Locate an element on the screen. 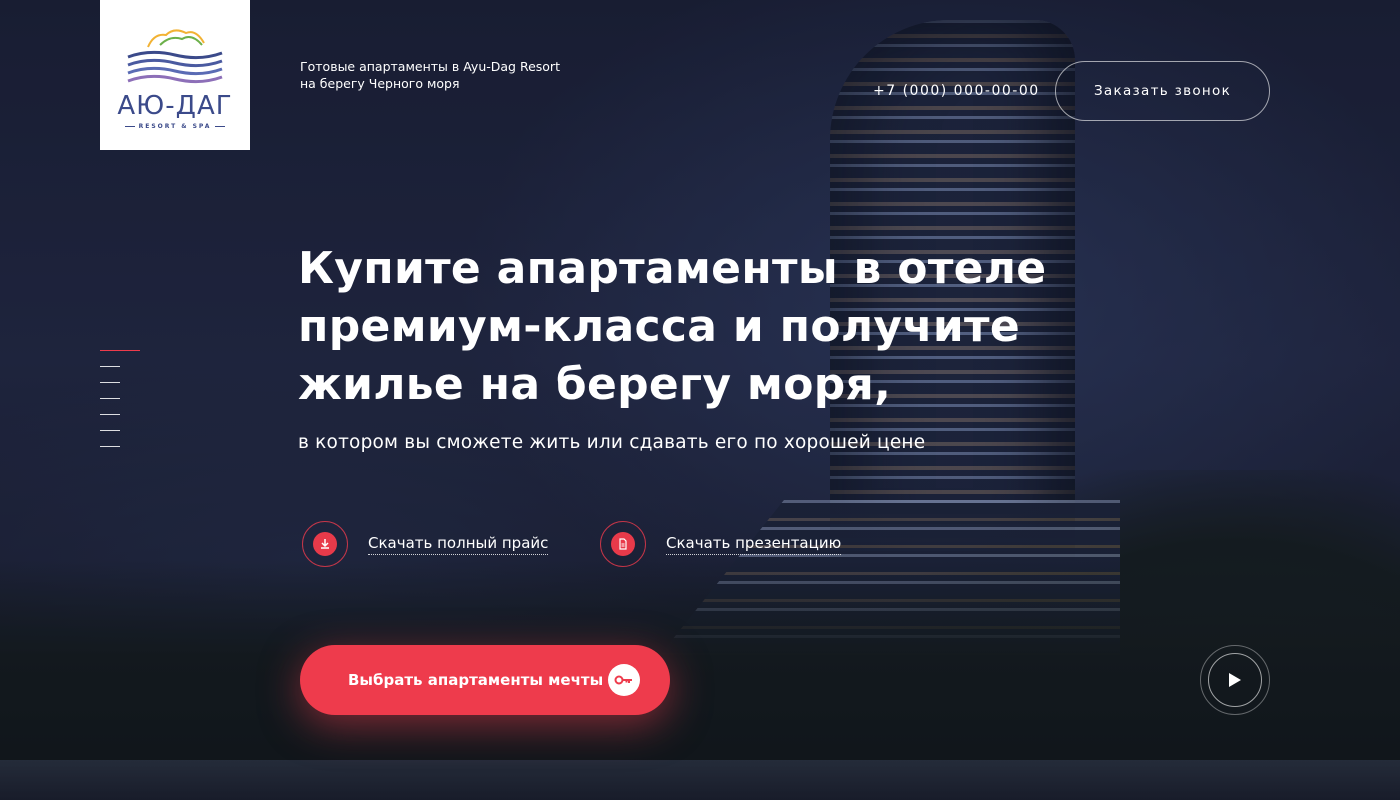 The width and height of the screenshot is (1400, 800). document-icon is located at coordinates (623, 544).